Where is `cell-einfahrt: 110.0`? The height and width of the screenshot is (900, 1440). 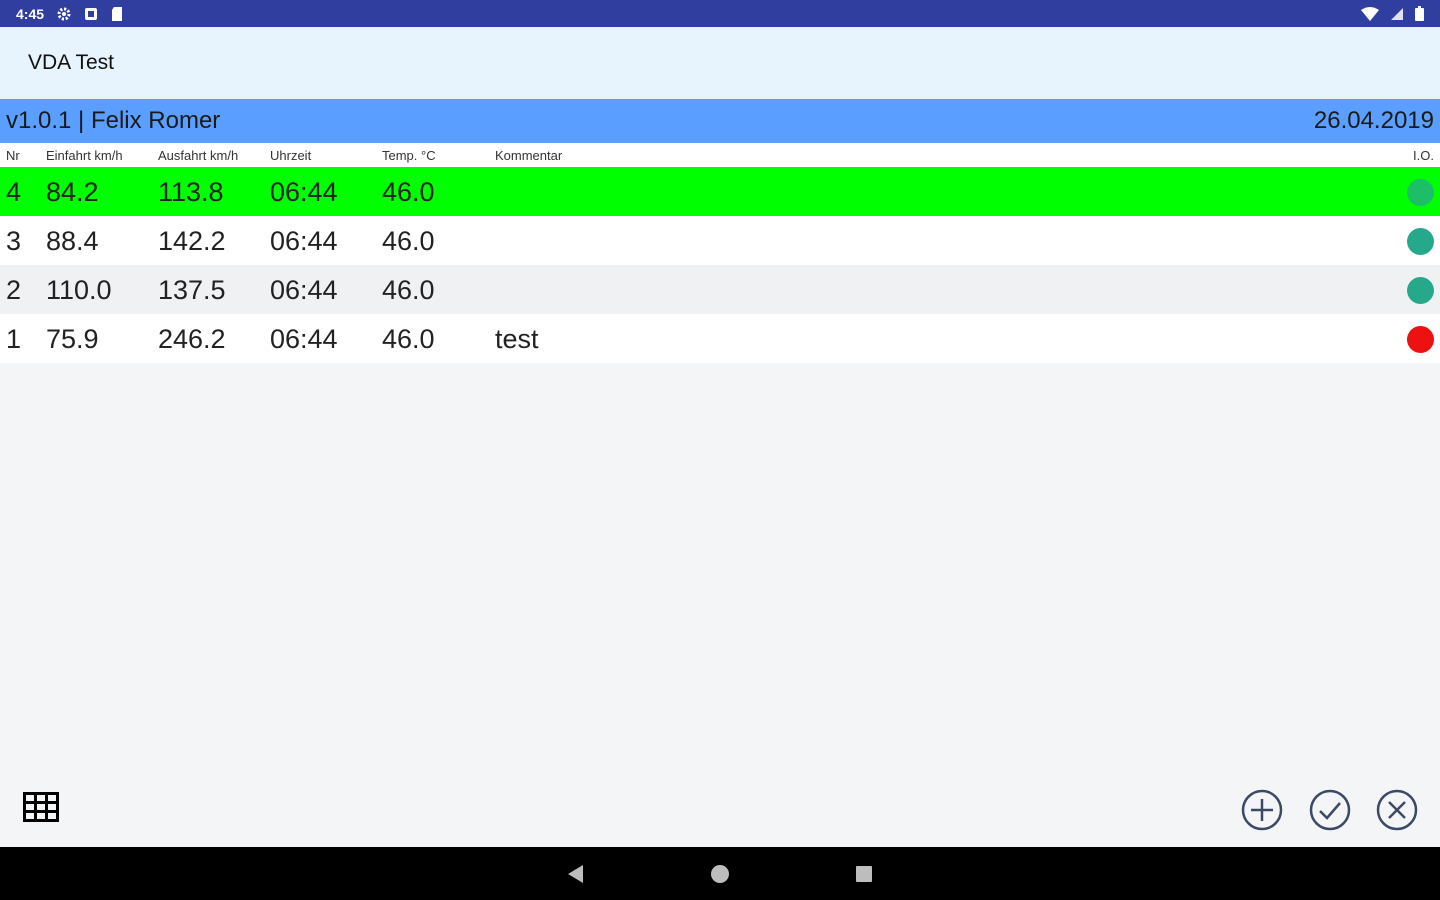
cell-einfahrt: 110.0 is located at coordinates (79, 290).